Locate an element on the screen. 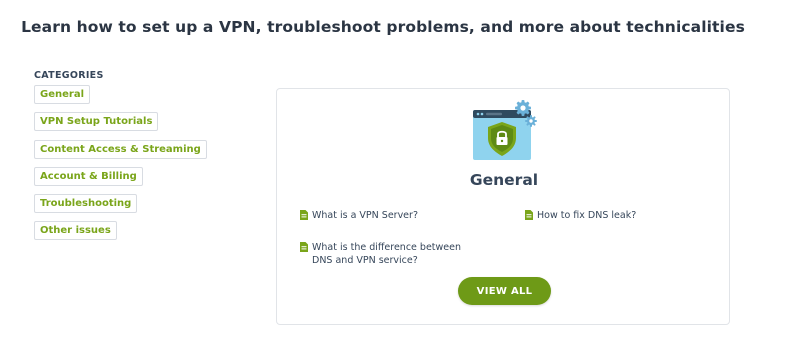 The image size is (800, 340). article-link-vpn-server: What is a VPN Server? is located at coordinates (400, 215).